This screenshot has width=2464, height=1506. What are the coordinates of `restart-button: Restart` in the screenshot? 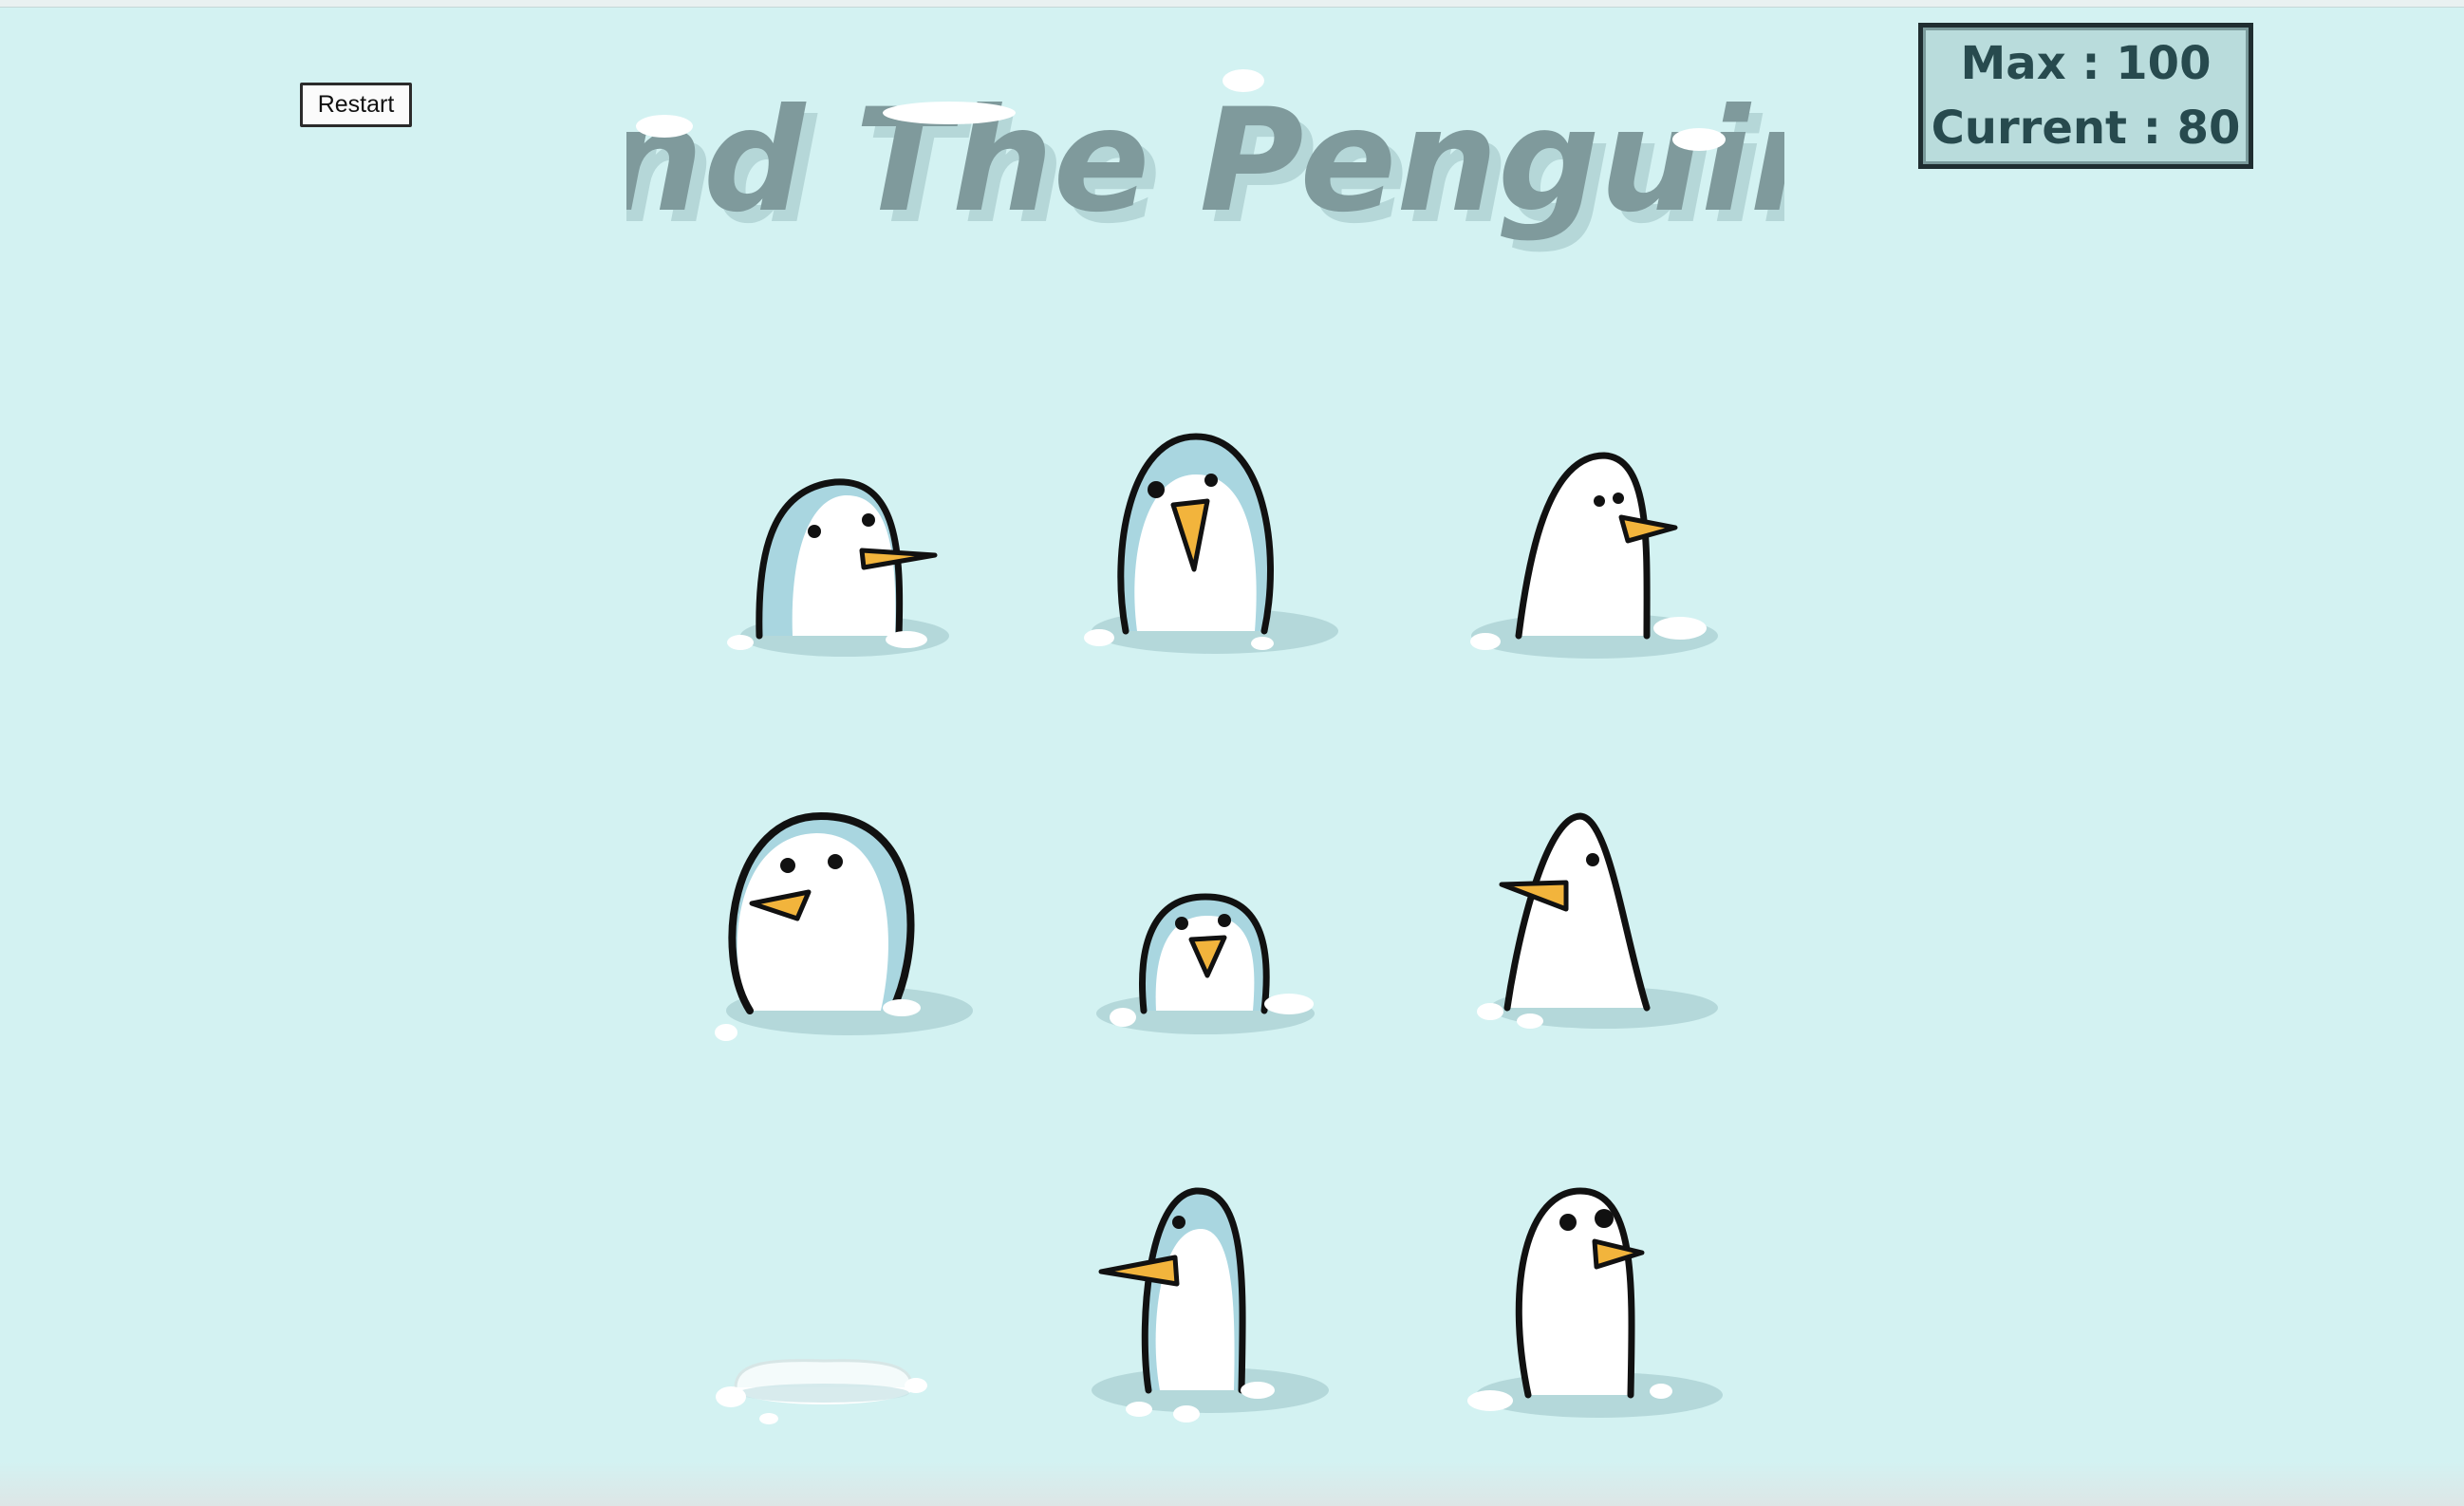 It's located at (356, 105).